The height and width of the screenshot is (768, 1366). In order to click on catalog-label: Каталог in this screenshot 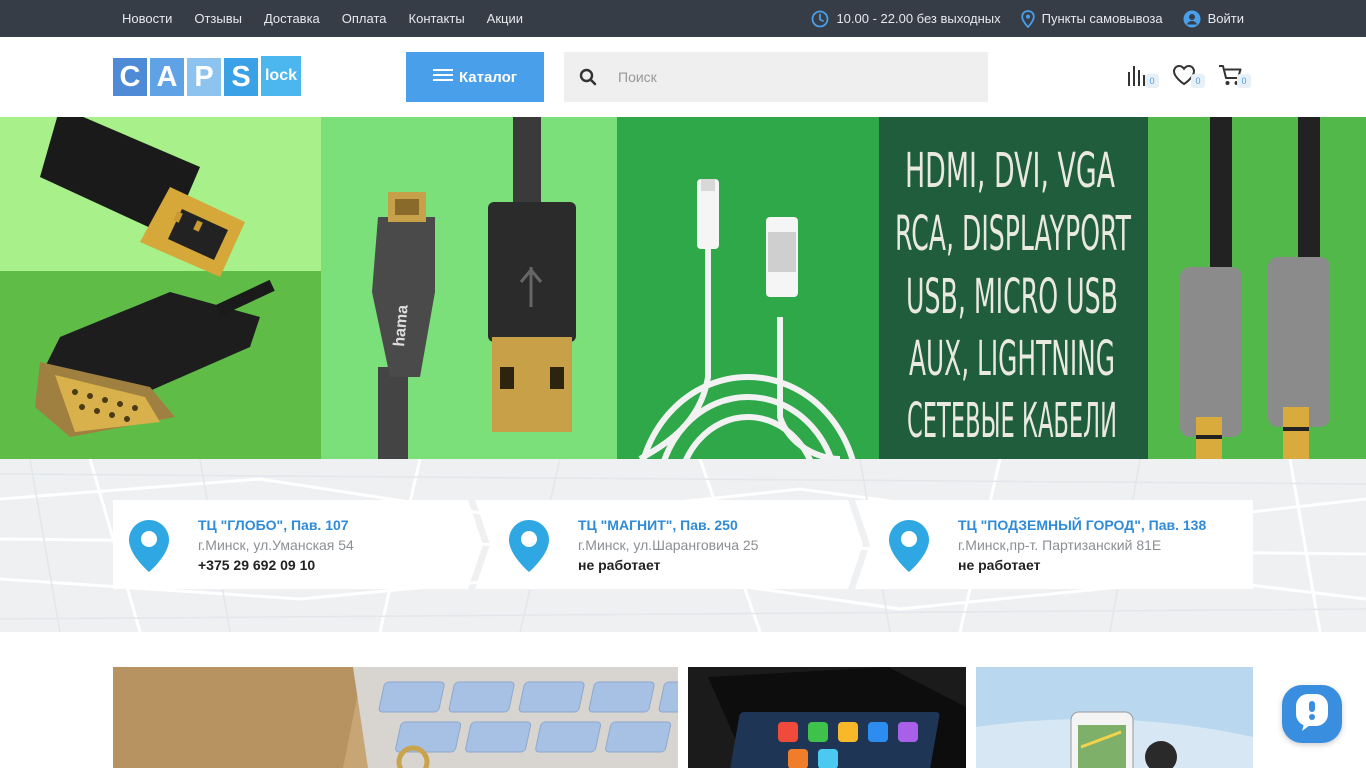, I will do `click(488, 77)`.